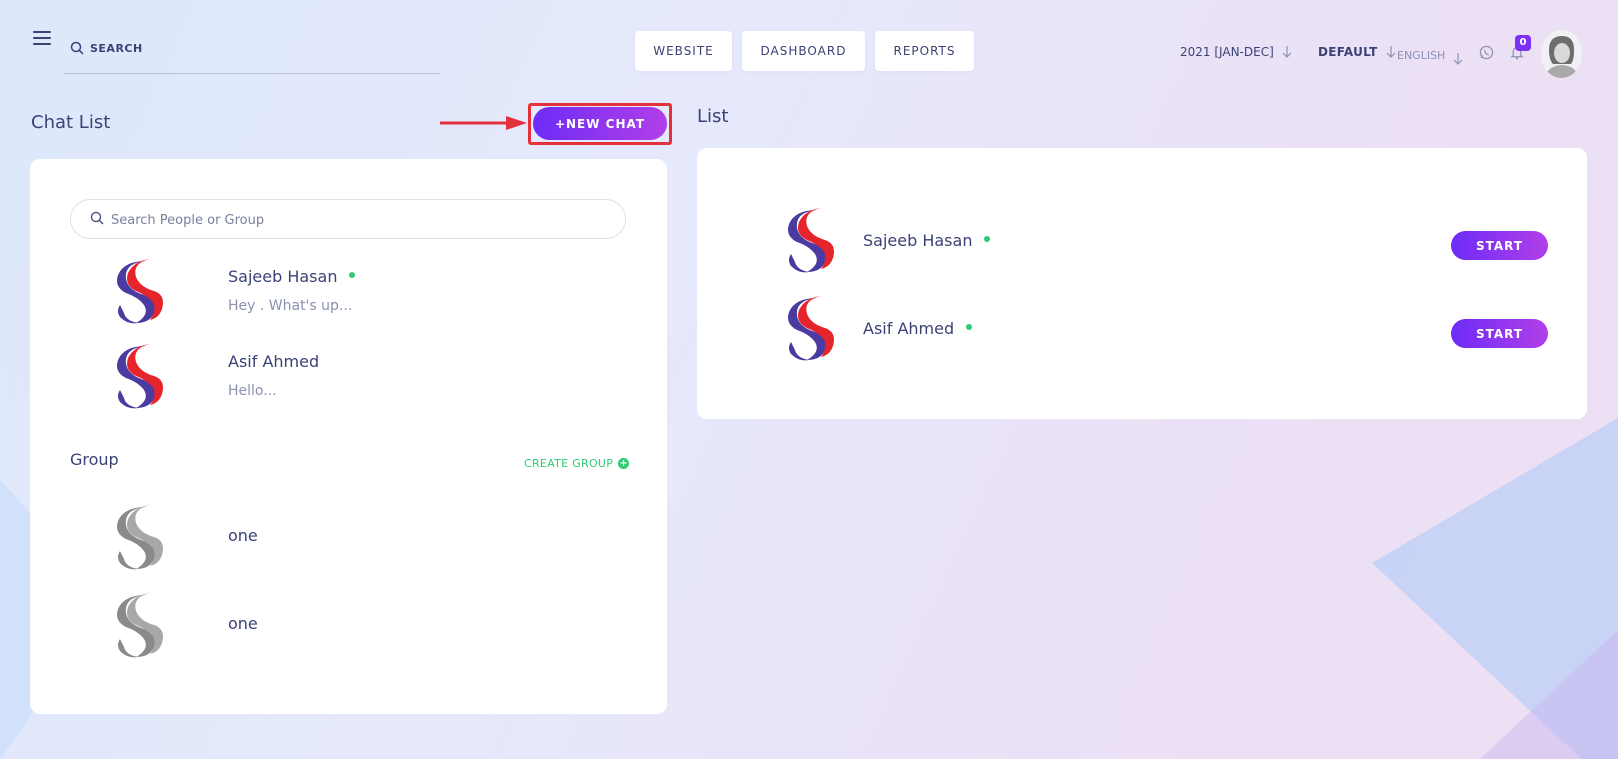 The width and height of the screenshot is (1618, 759). I want to click on contact-name-text: Sajeeb Hasan, so click(918, 240).